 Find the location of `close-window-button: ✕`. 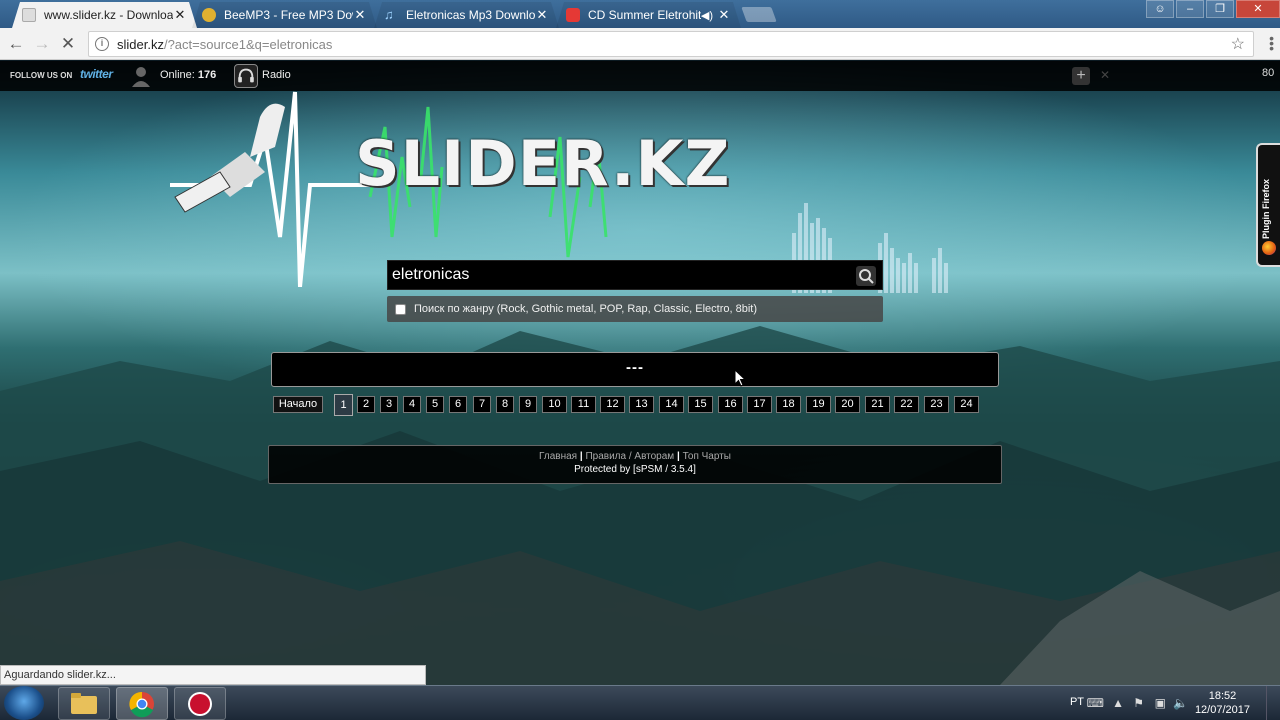

close-window-button: ✕ is located at coordinates (1258, 9).